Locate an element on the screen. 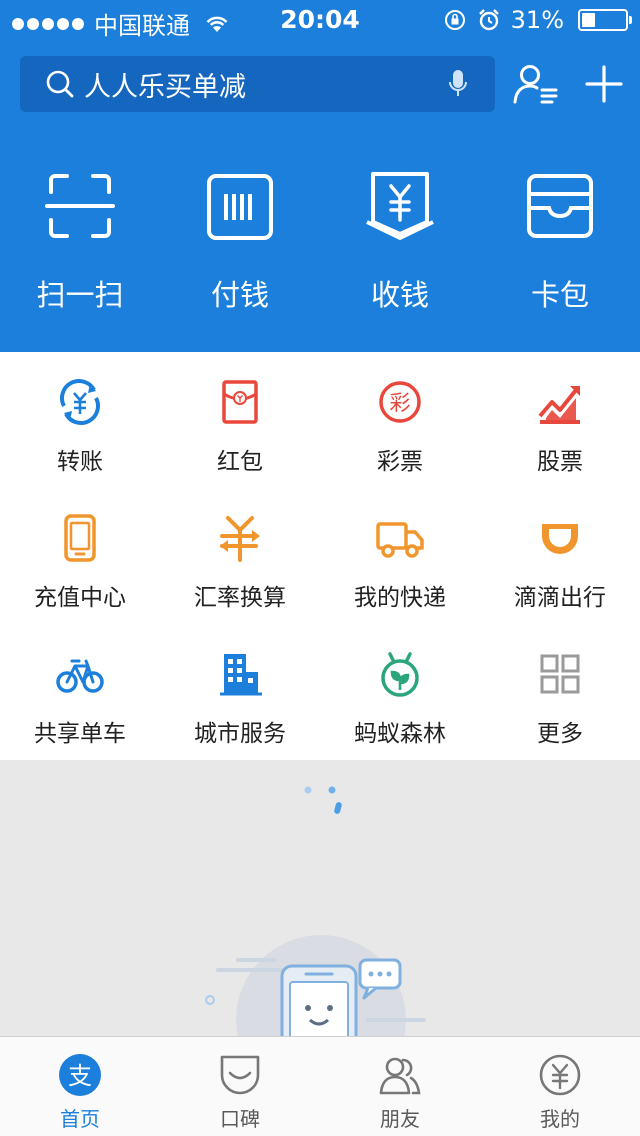 This screenshot has width=640, height=1136. service-label: 红包 is located at coordinates (240, 462).